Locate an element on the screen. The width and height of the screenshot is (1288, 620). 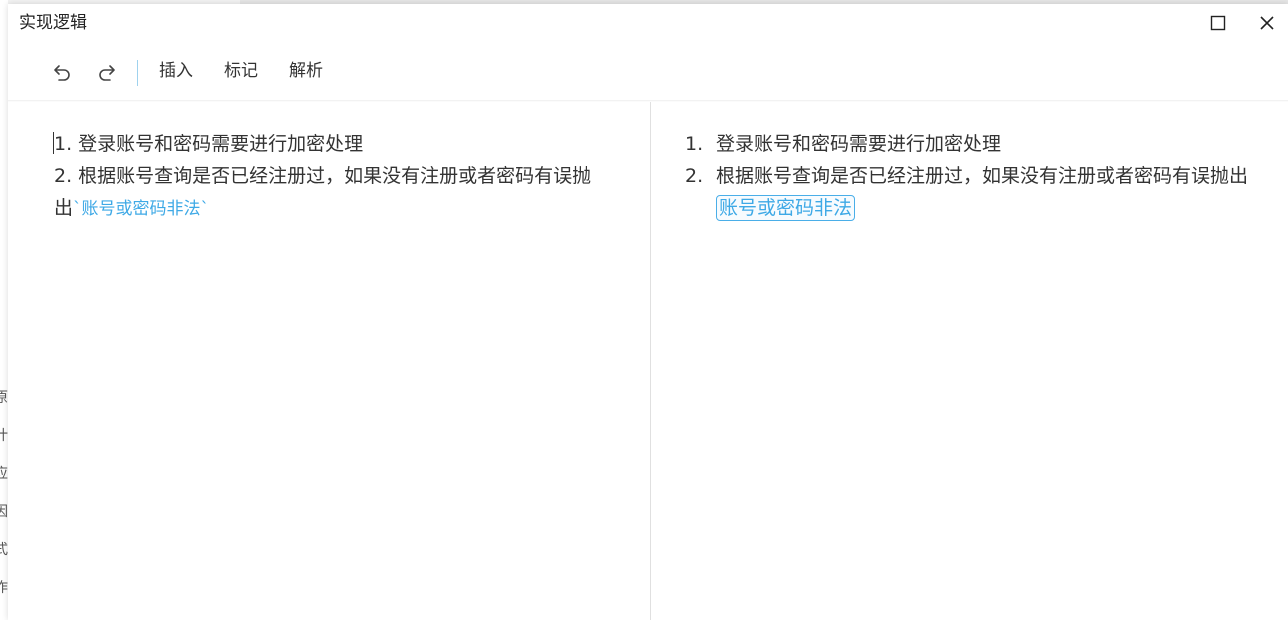
list-item-number: 2. is located at coordinates (694, 176).